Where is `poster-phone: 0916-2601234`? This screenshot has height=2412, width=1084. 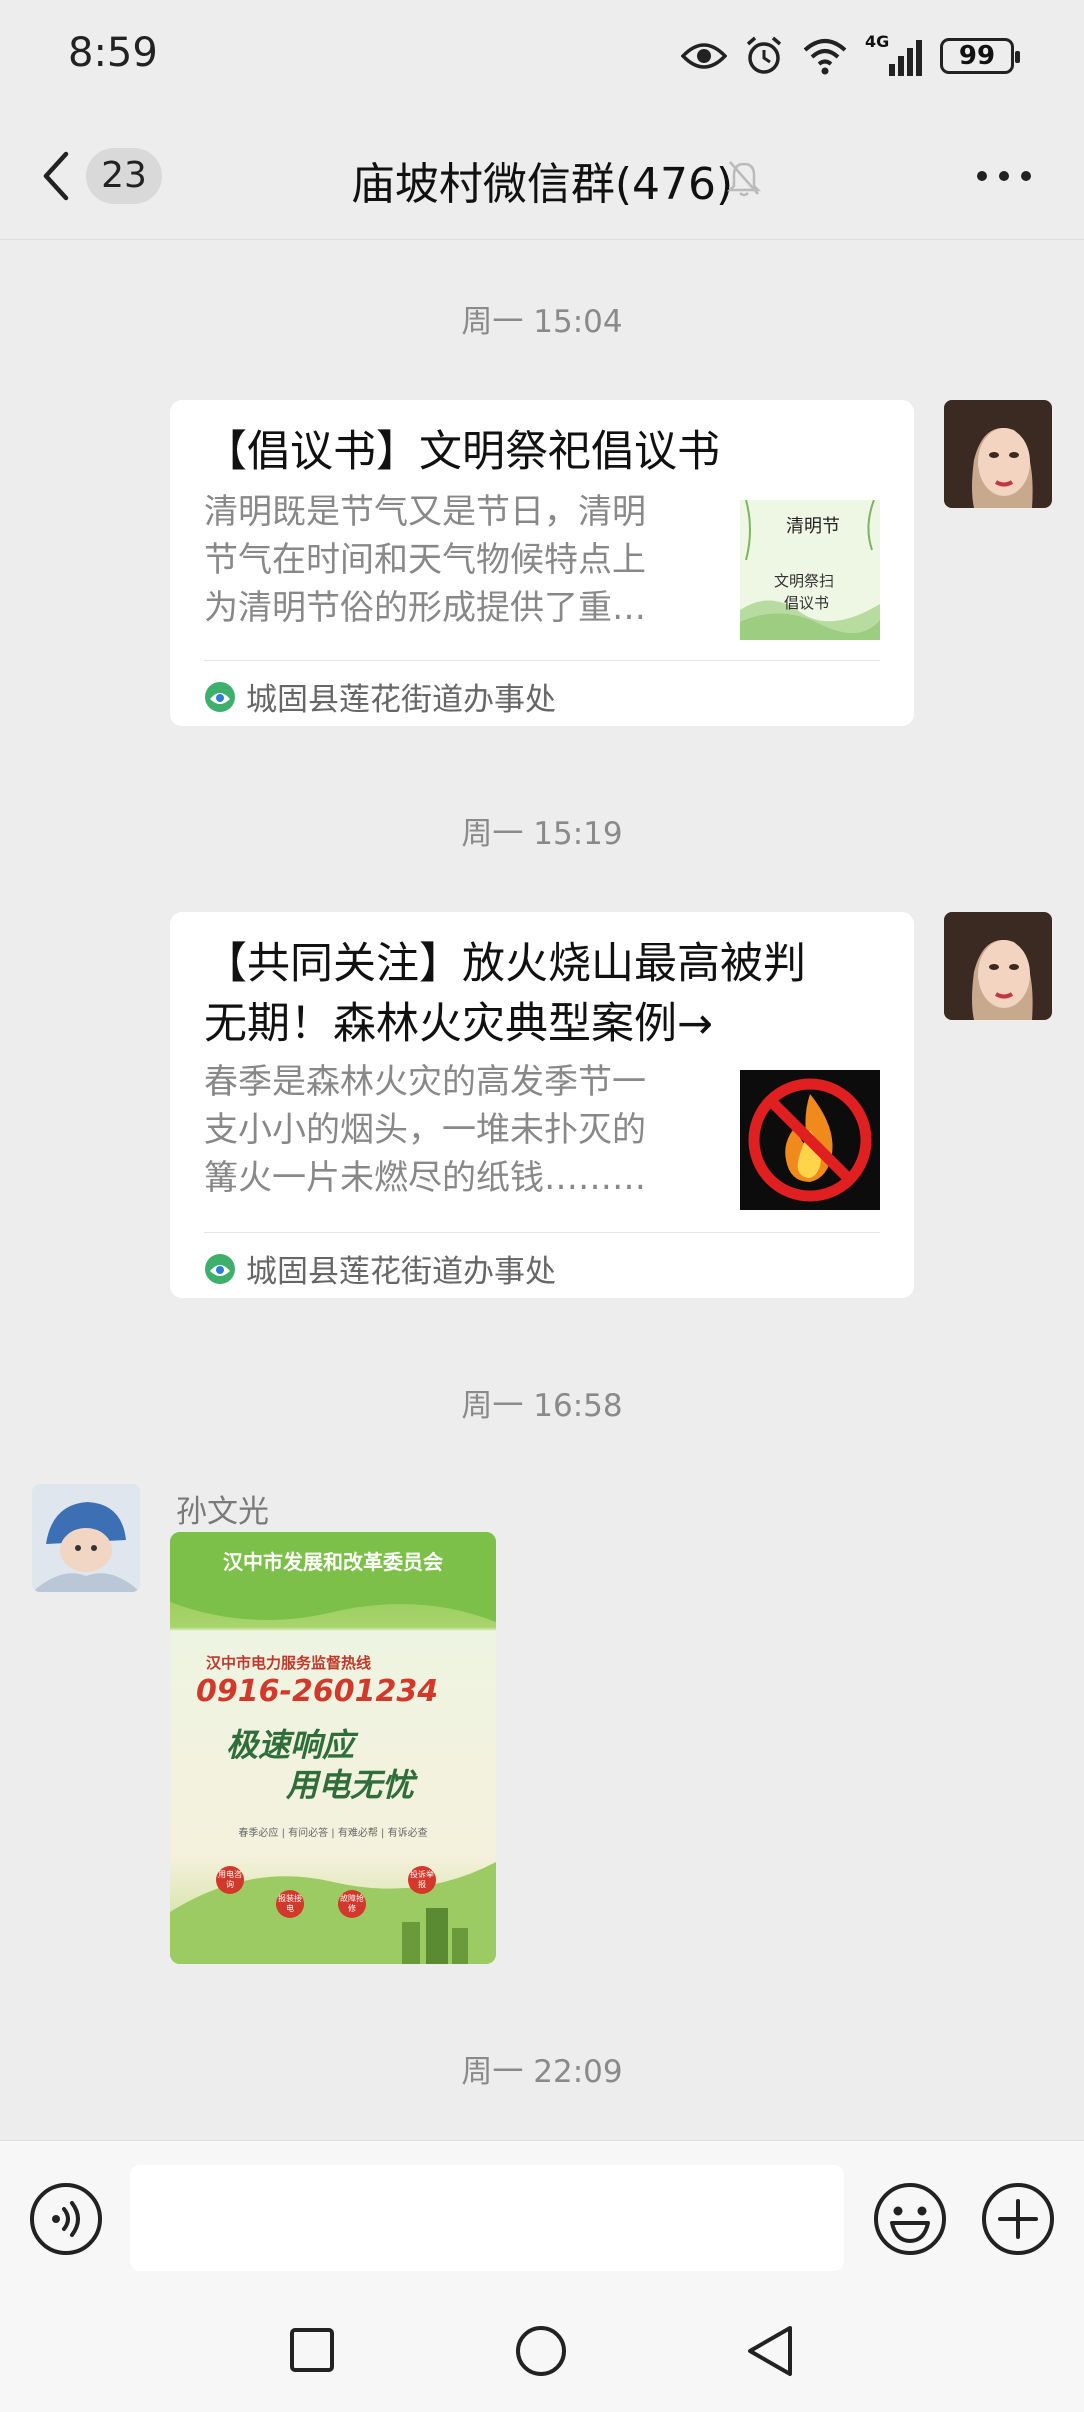 poster-phone: 0916-2601234 is located at coordinates (317, 1691).